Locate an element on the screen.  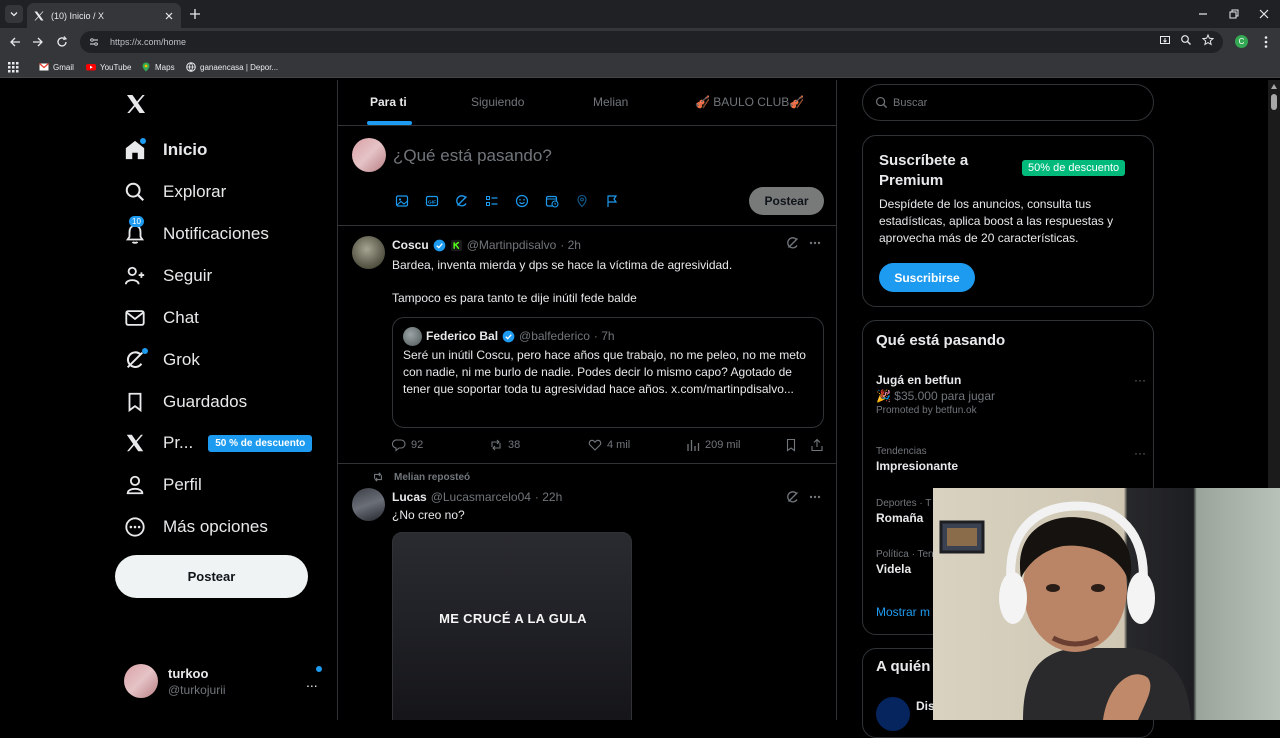
nav-item-grok: Grok is located at coordinates (162, 360).